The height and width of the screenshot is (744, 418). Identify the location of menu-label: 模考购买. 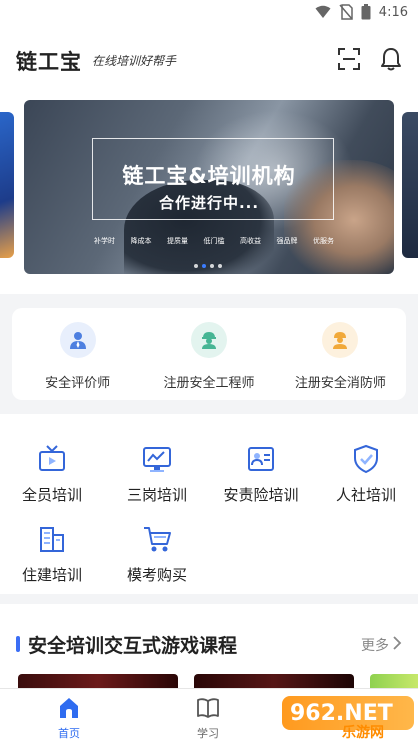
(156, 575).